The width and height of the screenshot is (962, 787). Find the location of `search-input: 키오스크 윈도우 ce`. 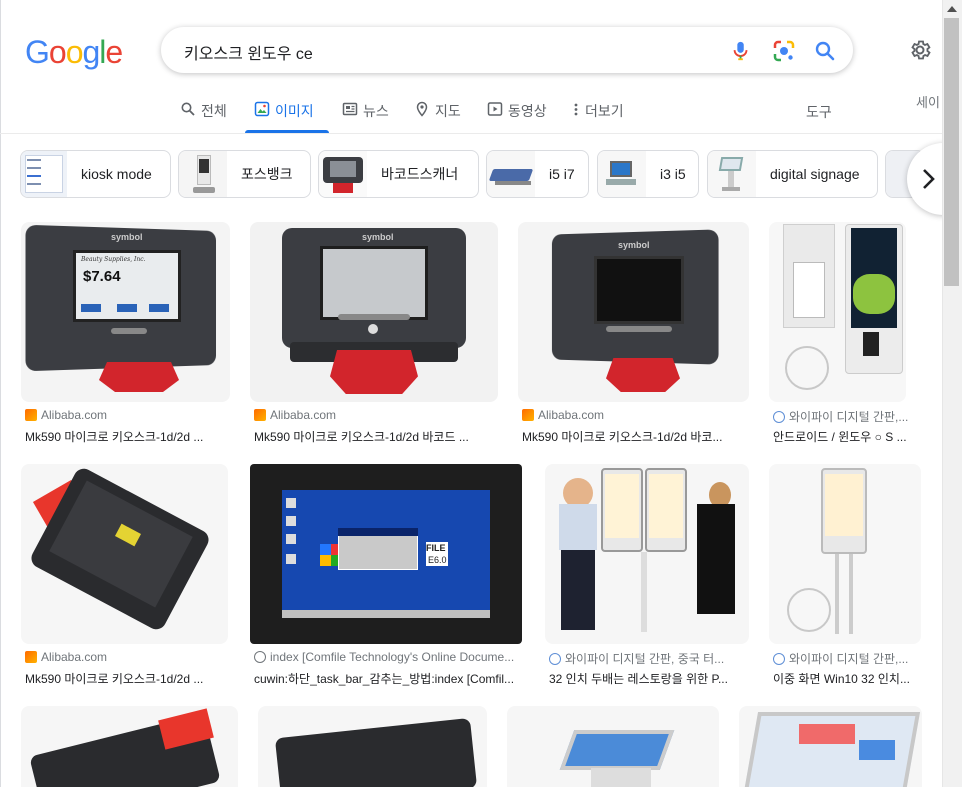

search-input: 키오스크 윈도우 ce is located at coordinates (248, 52).